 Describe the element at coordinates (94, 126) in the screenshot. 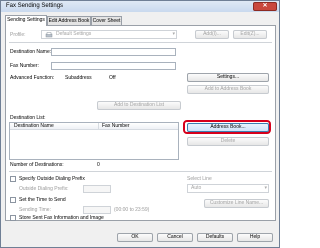

I see `list-header: Destination Name Fax Number` at that location.